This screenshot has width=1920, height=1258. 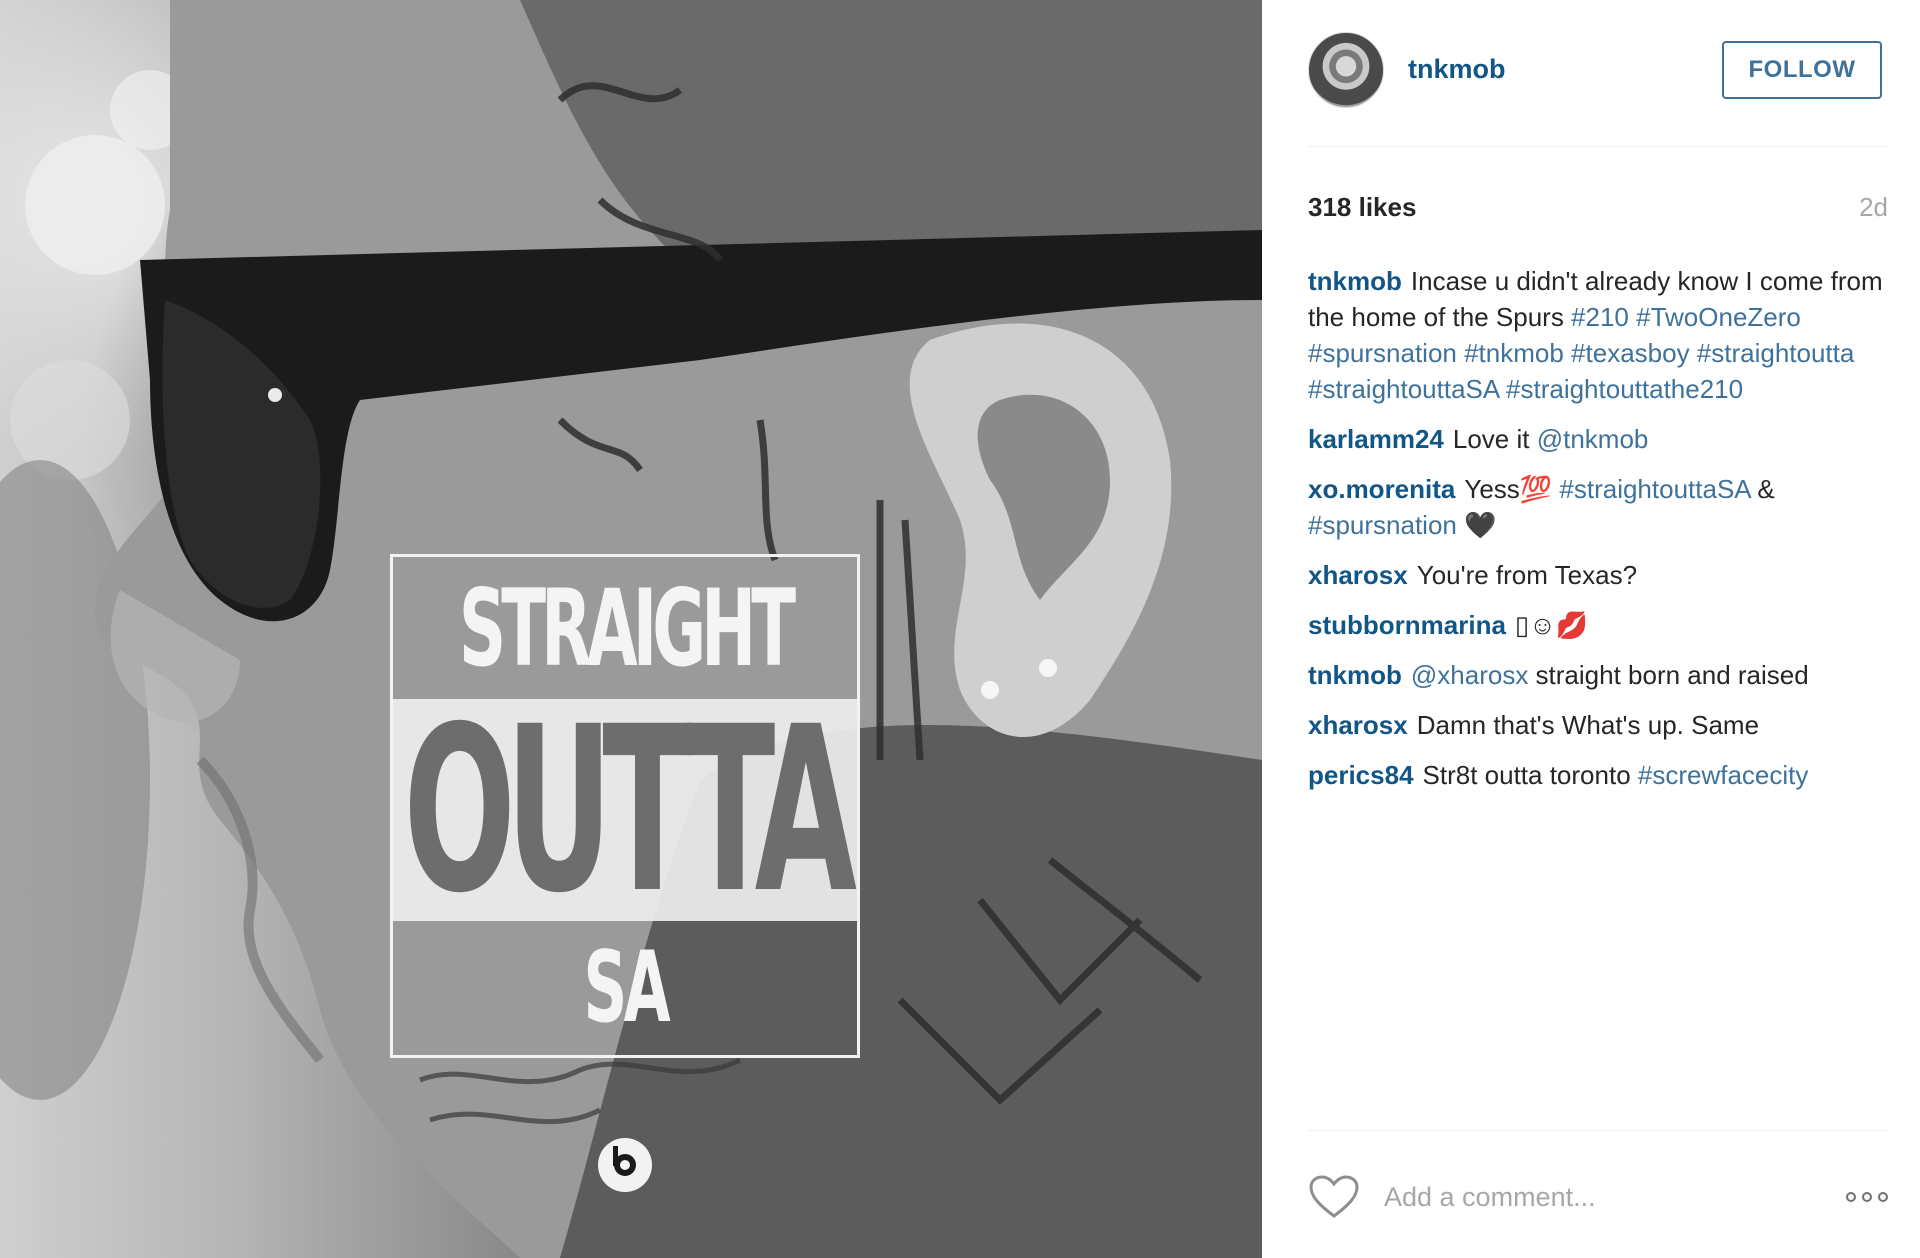 I want to click on comment-user: perics84, so click(x=1361, y=775).